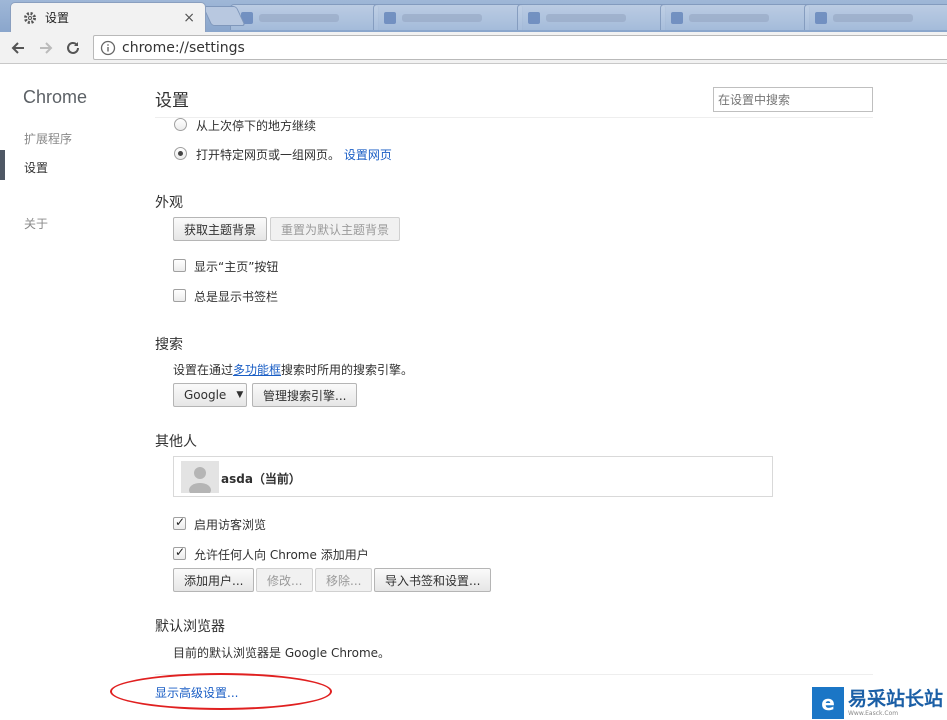  I want to click on let-anyone-add-checkbox: ✓, so click(179, 552).